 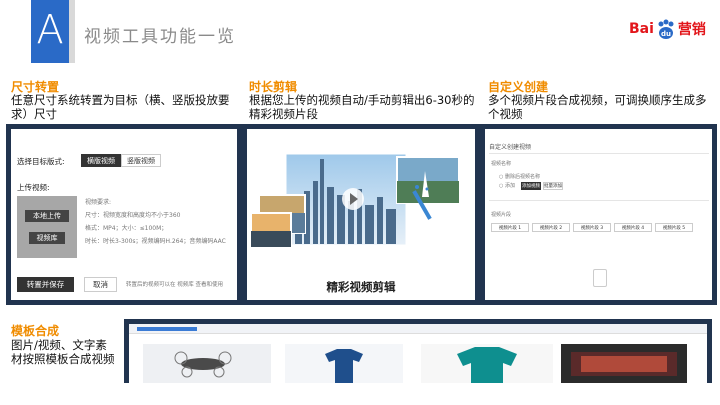 I want to click on segments-label: 视频片段, so click(x=501, y=215).